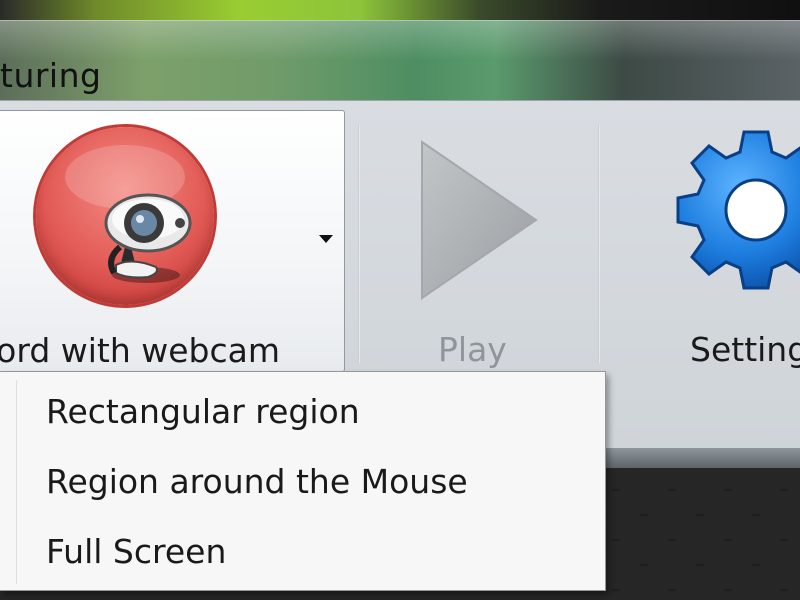 The height and width of the screenshot is (600, 800). I want to click on menu-item-label: Region around the Mouse, so click(257, 481).